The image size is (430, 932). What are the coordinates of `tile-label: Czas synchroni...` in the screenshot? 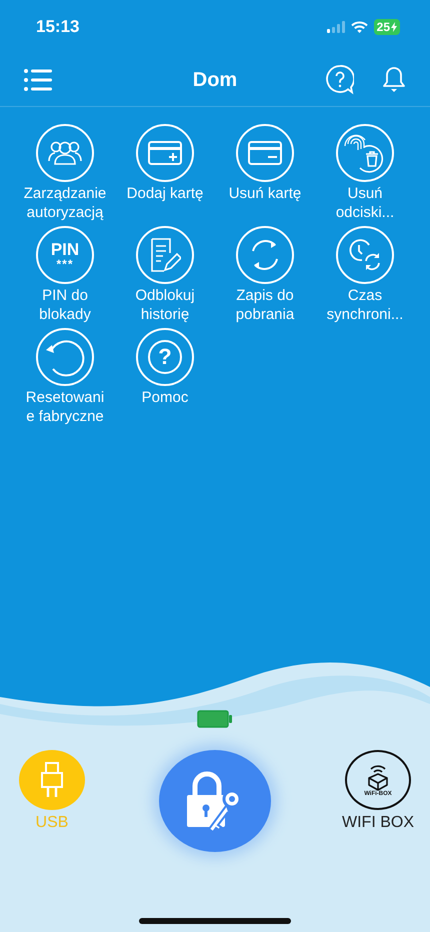 It's located at (365, 305).